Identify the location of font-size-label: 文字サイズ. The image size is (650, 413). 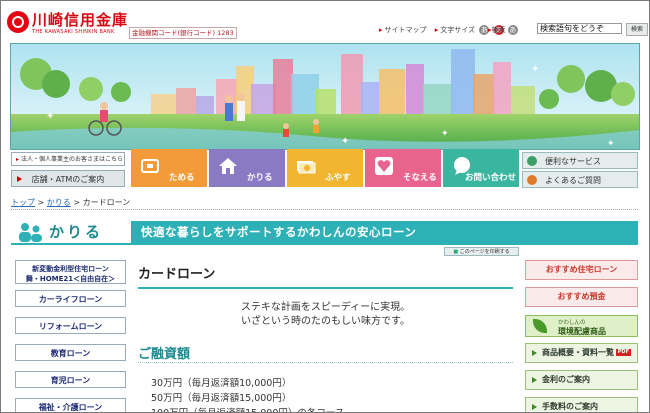
(458, 30).